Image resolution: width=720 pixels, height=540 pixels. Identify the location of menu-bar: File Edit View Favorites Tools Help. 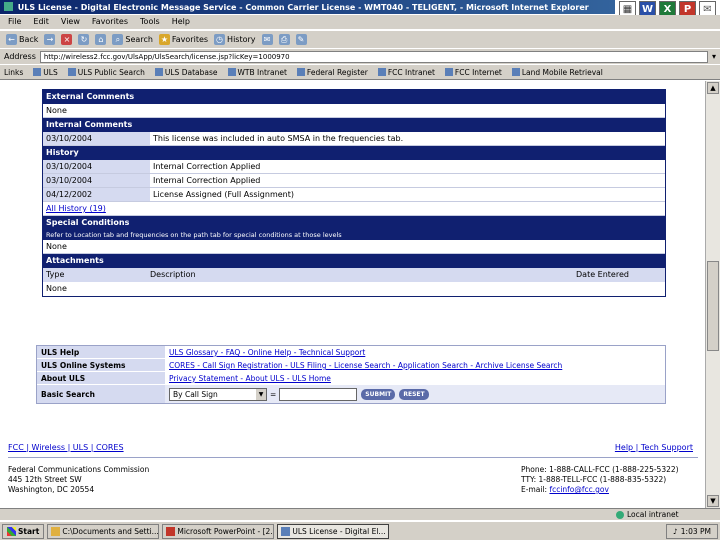
(360, 22).